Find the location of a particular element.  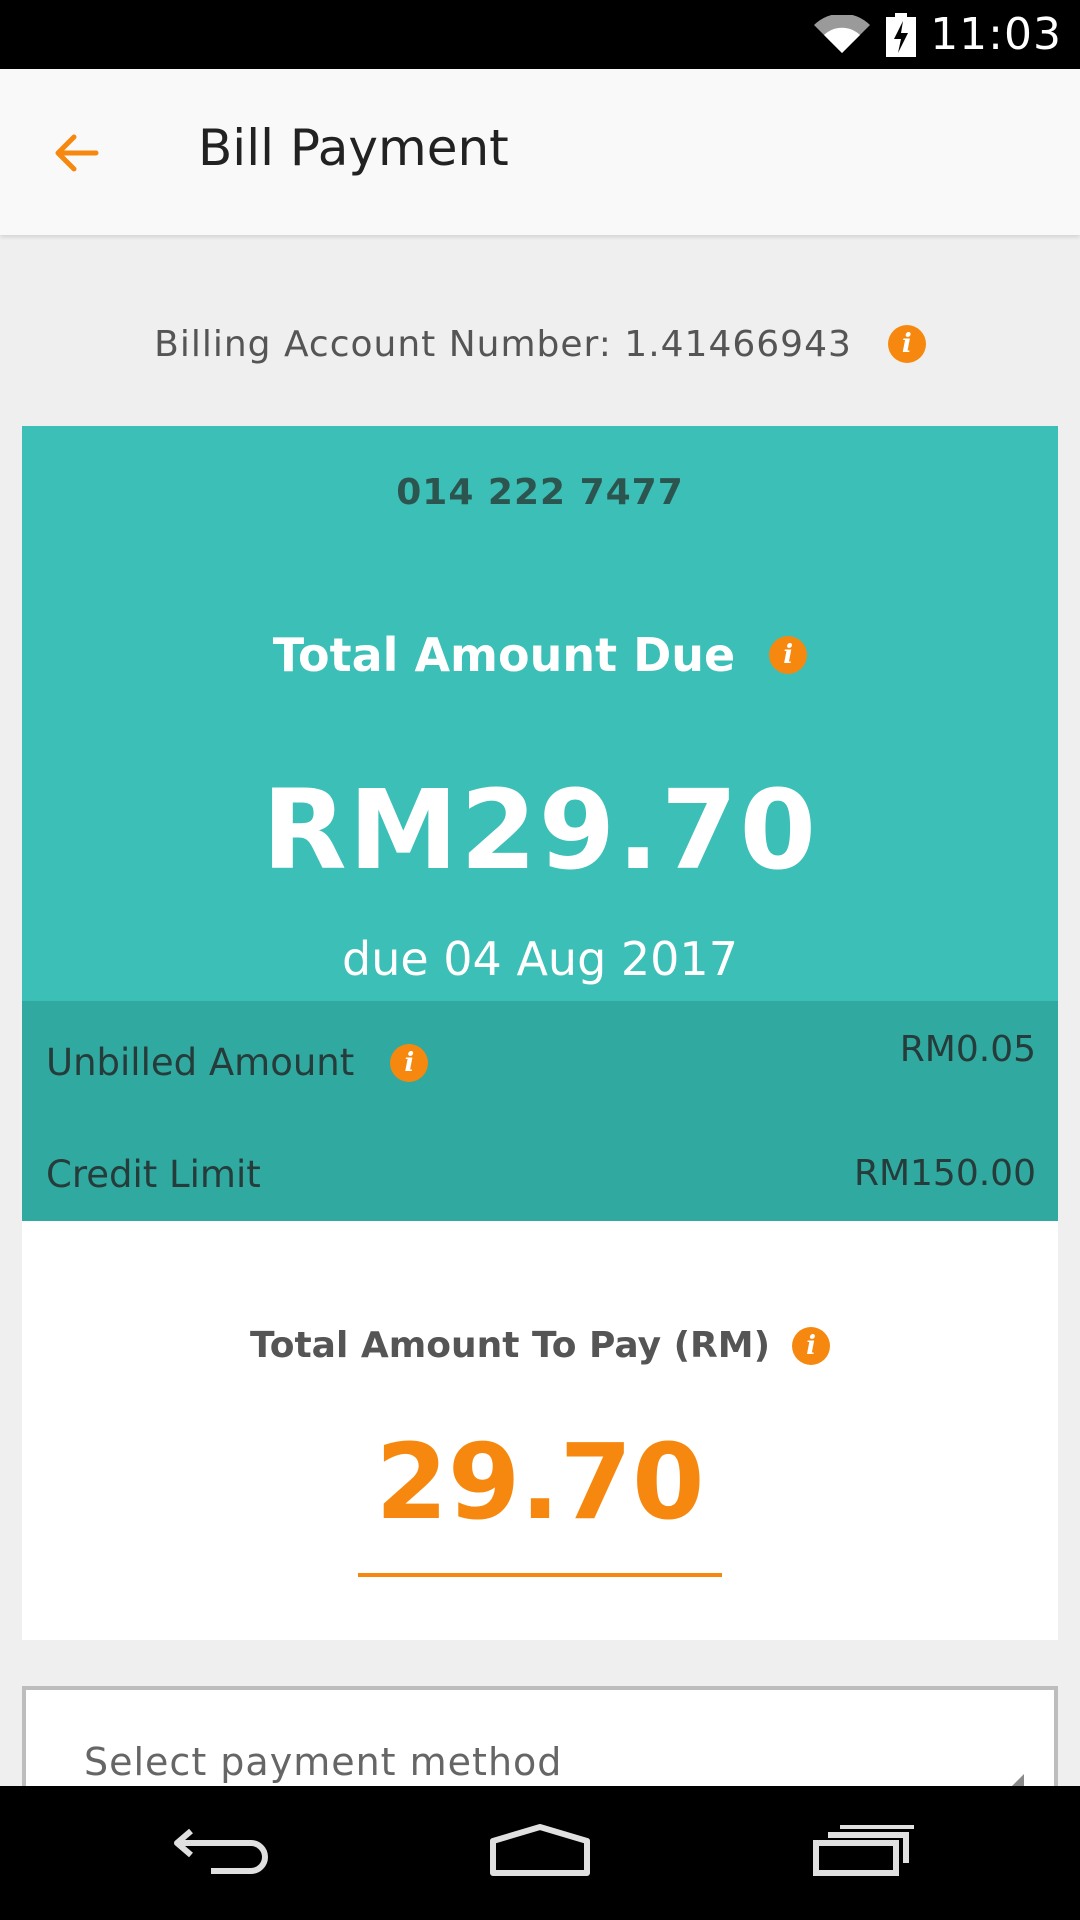

billing-account-number: Billing Account Number: 1.41466943 is located at coordinates (503, 344).